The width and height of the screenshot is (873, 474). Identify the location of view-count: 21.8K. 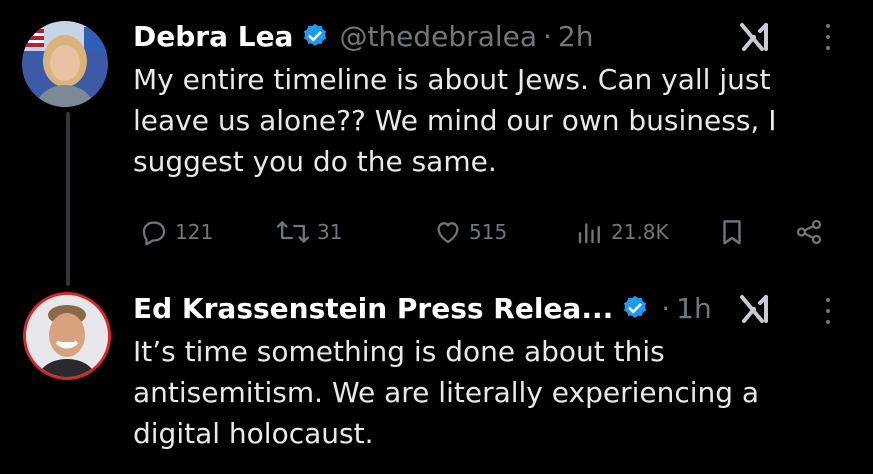
(640, 232).